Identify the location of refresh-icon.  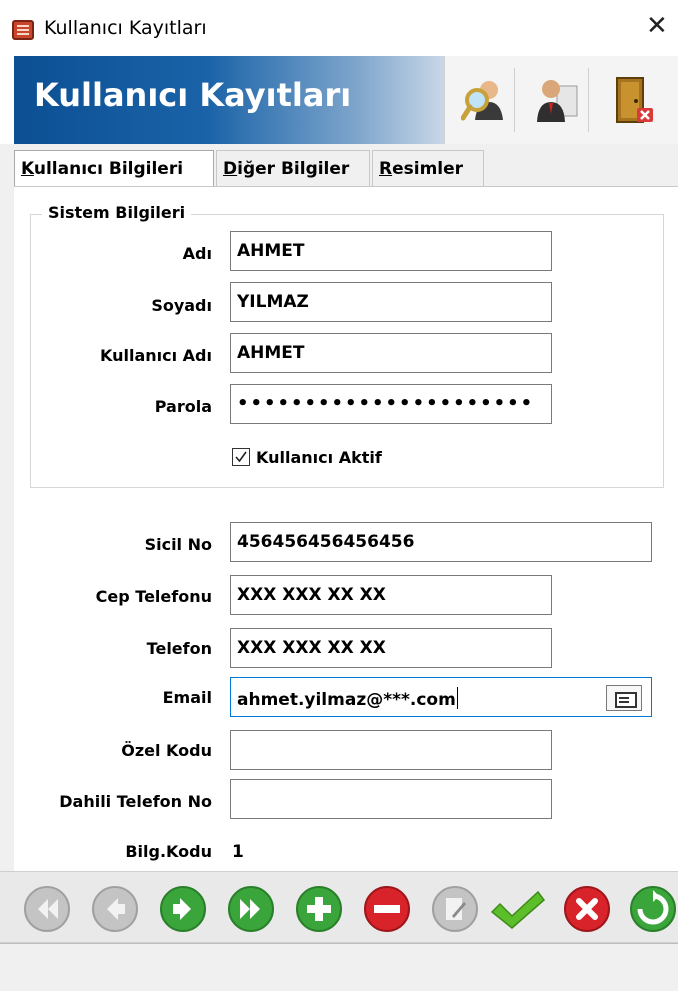
(653, 909).